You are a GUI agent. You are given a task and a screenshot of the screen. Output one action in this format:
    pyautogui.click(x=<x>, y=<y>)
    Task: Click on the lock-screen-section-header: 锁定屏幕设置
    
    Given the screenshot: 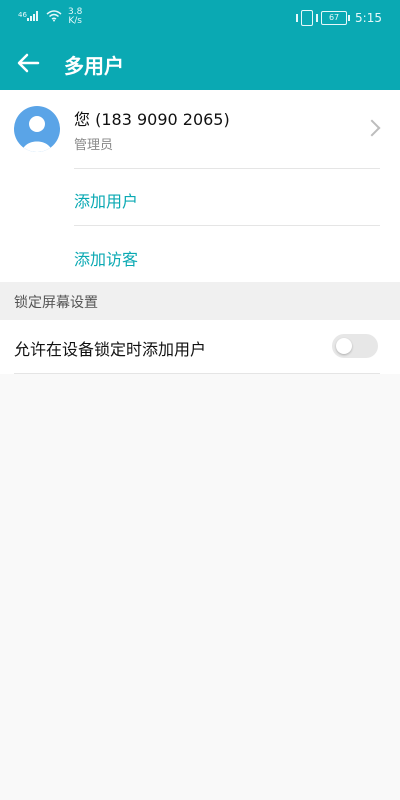 What is the action you would take?
    pyautogui.click(x=200, y=301)
    